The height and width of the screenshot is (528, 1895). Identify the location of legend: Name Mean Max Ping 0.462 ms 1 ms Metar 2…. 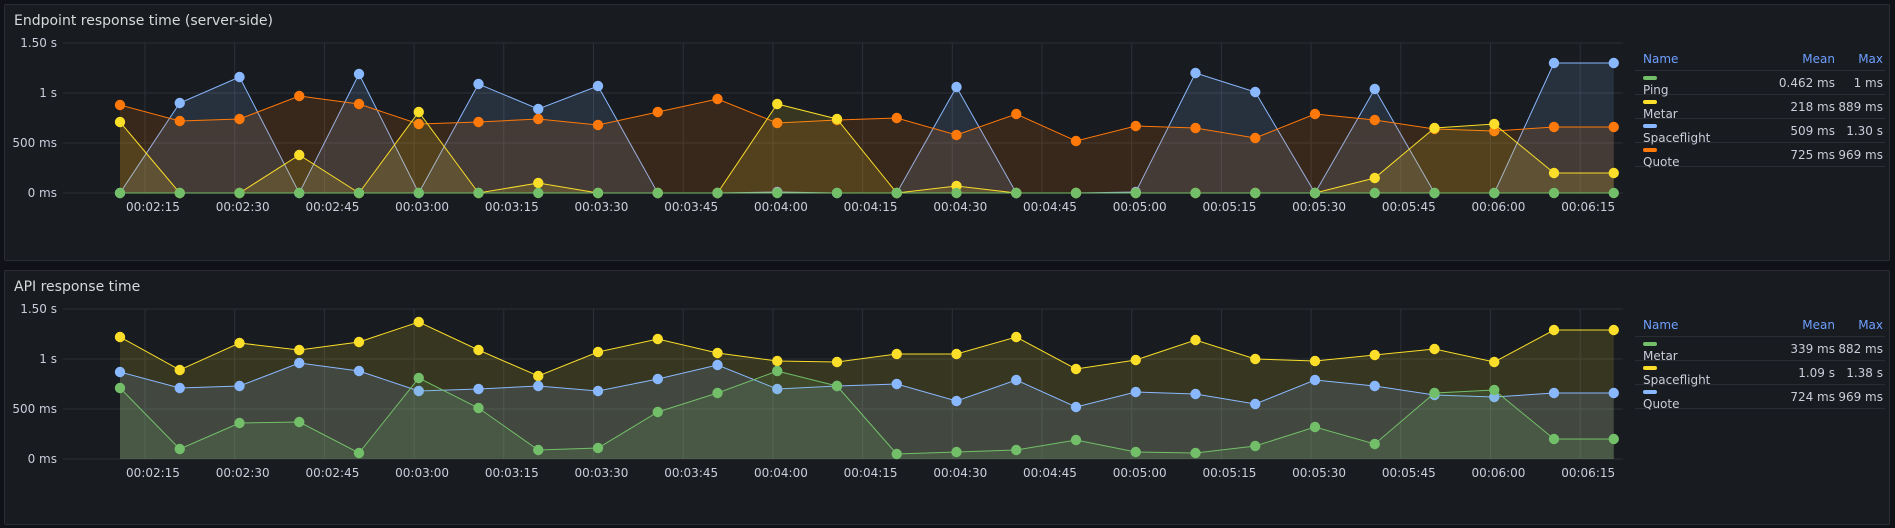
(1760, 108).